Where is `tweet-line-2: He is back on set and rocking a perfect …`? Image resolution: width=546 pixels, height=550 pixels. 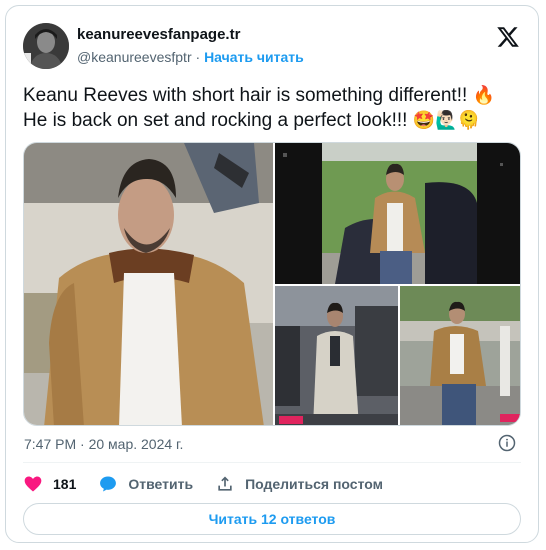
tweet-line-2: He is back on set and rocking a perfect … is located at coordinates (215, 120).